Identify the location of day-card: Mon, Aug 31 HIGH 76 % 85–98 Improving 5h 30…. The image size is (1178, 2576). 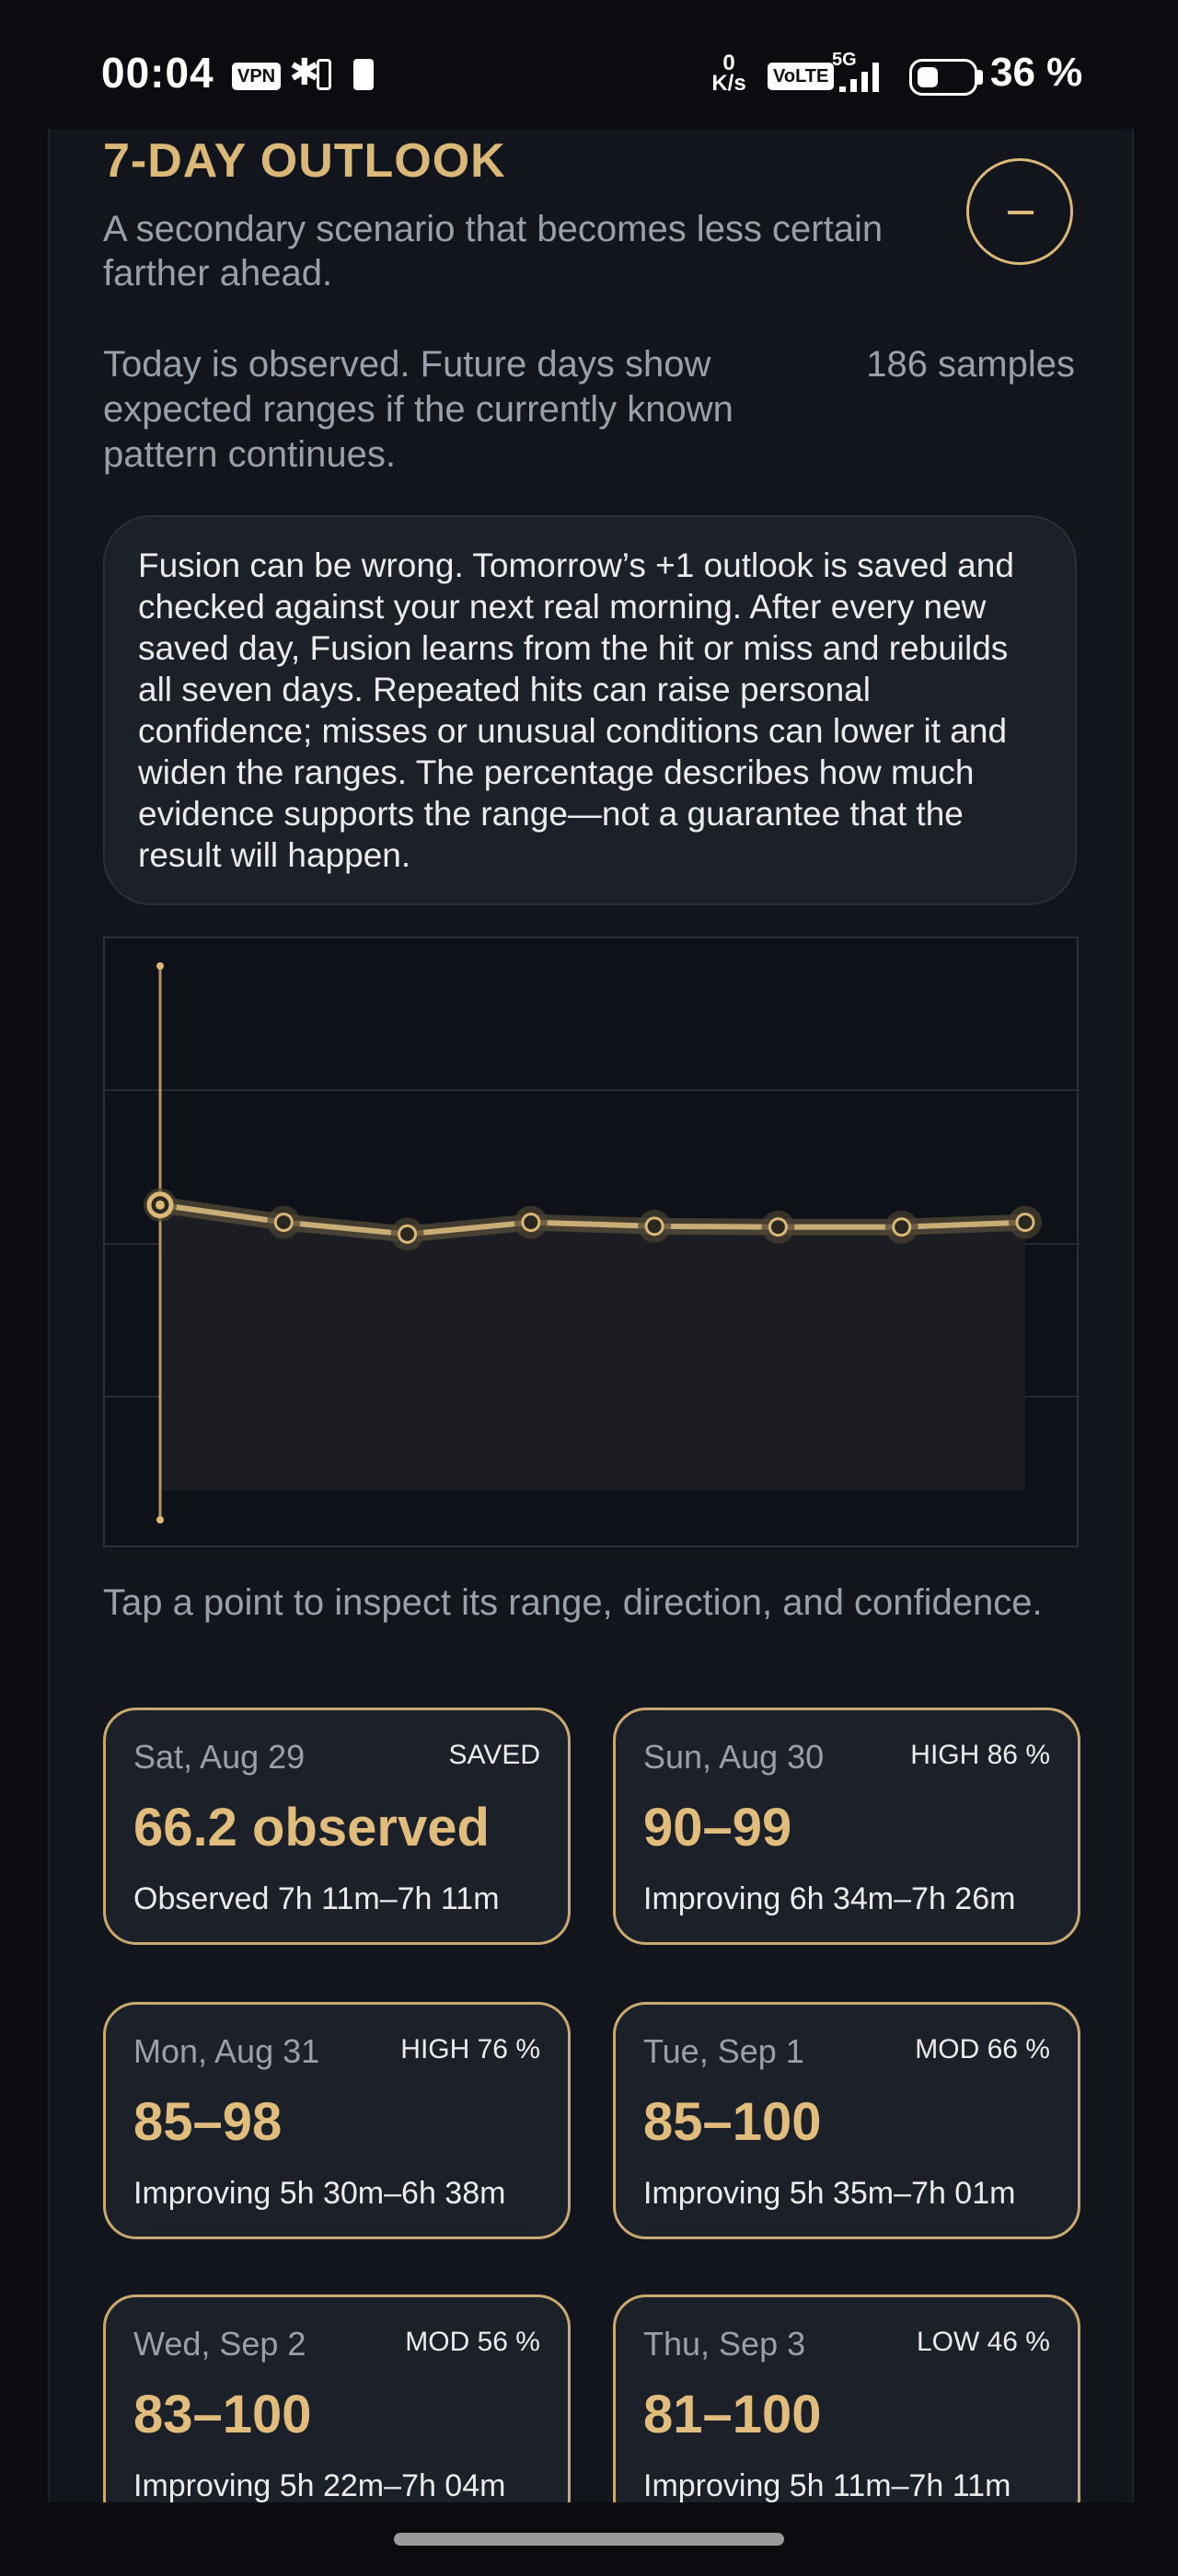
(337, 2120).